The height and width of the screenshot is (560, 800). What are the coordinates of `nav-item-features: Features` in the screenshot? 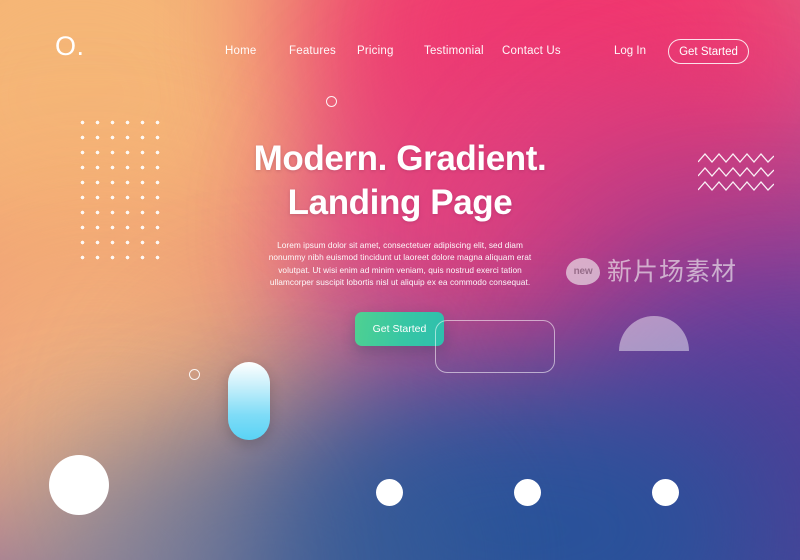 It's located at (323, 51).